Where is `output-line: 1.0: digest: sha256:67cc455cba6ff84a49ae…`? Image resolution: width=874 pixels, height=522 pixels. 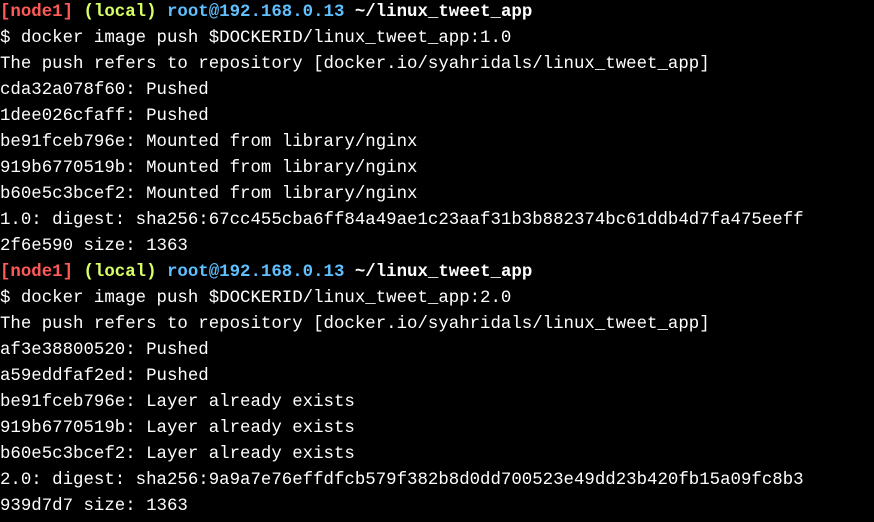
output-line: 1.0: digest: sha256:67cc455cba6ff84a49ae… is located at coordinates (402, 220).